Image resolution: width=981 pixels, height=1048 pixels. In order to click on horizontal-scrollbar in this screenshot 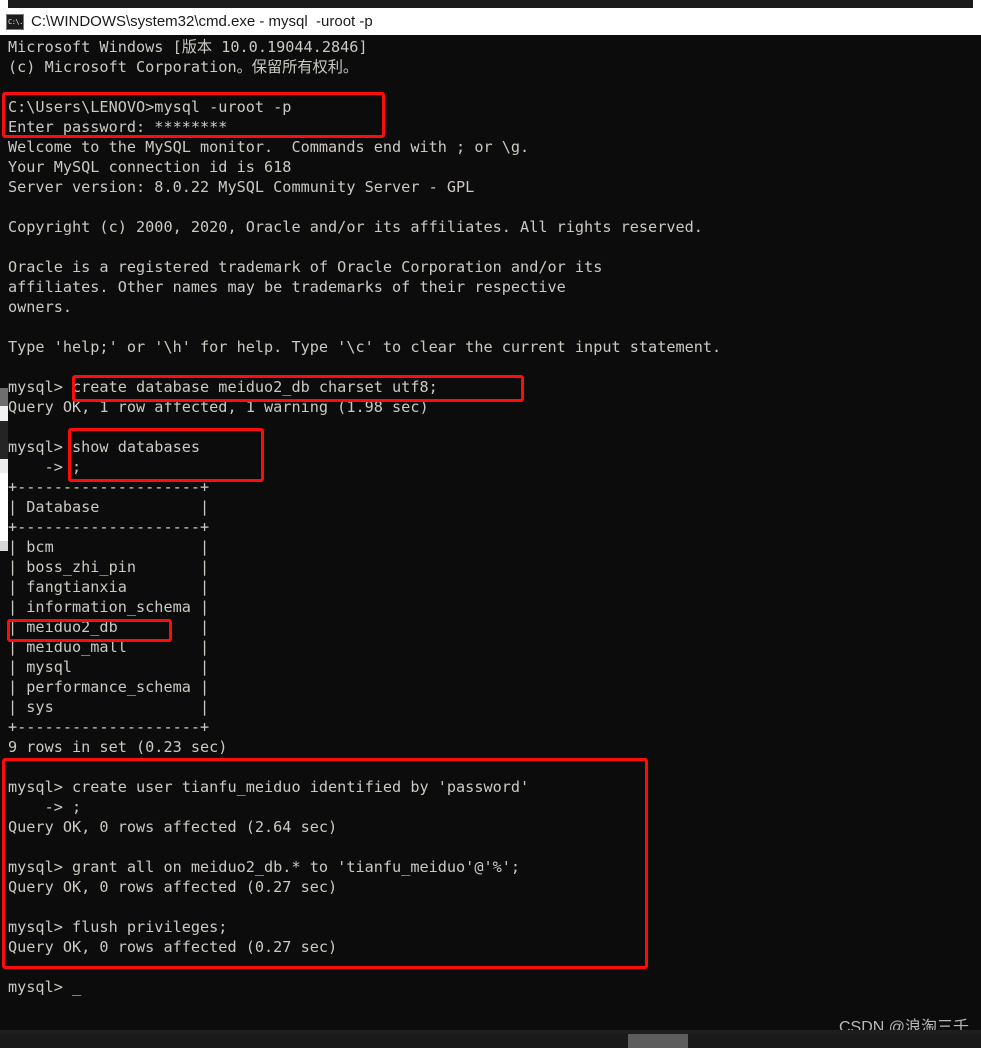, I will do `click(490, 1039)`.